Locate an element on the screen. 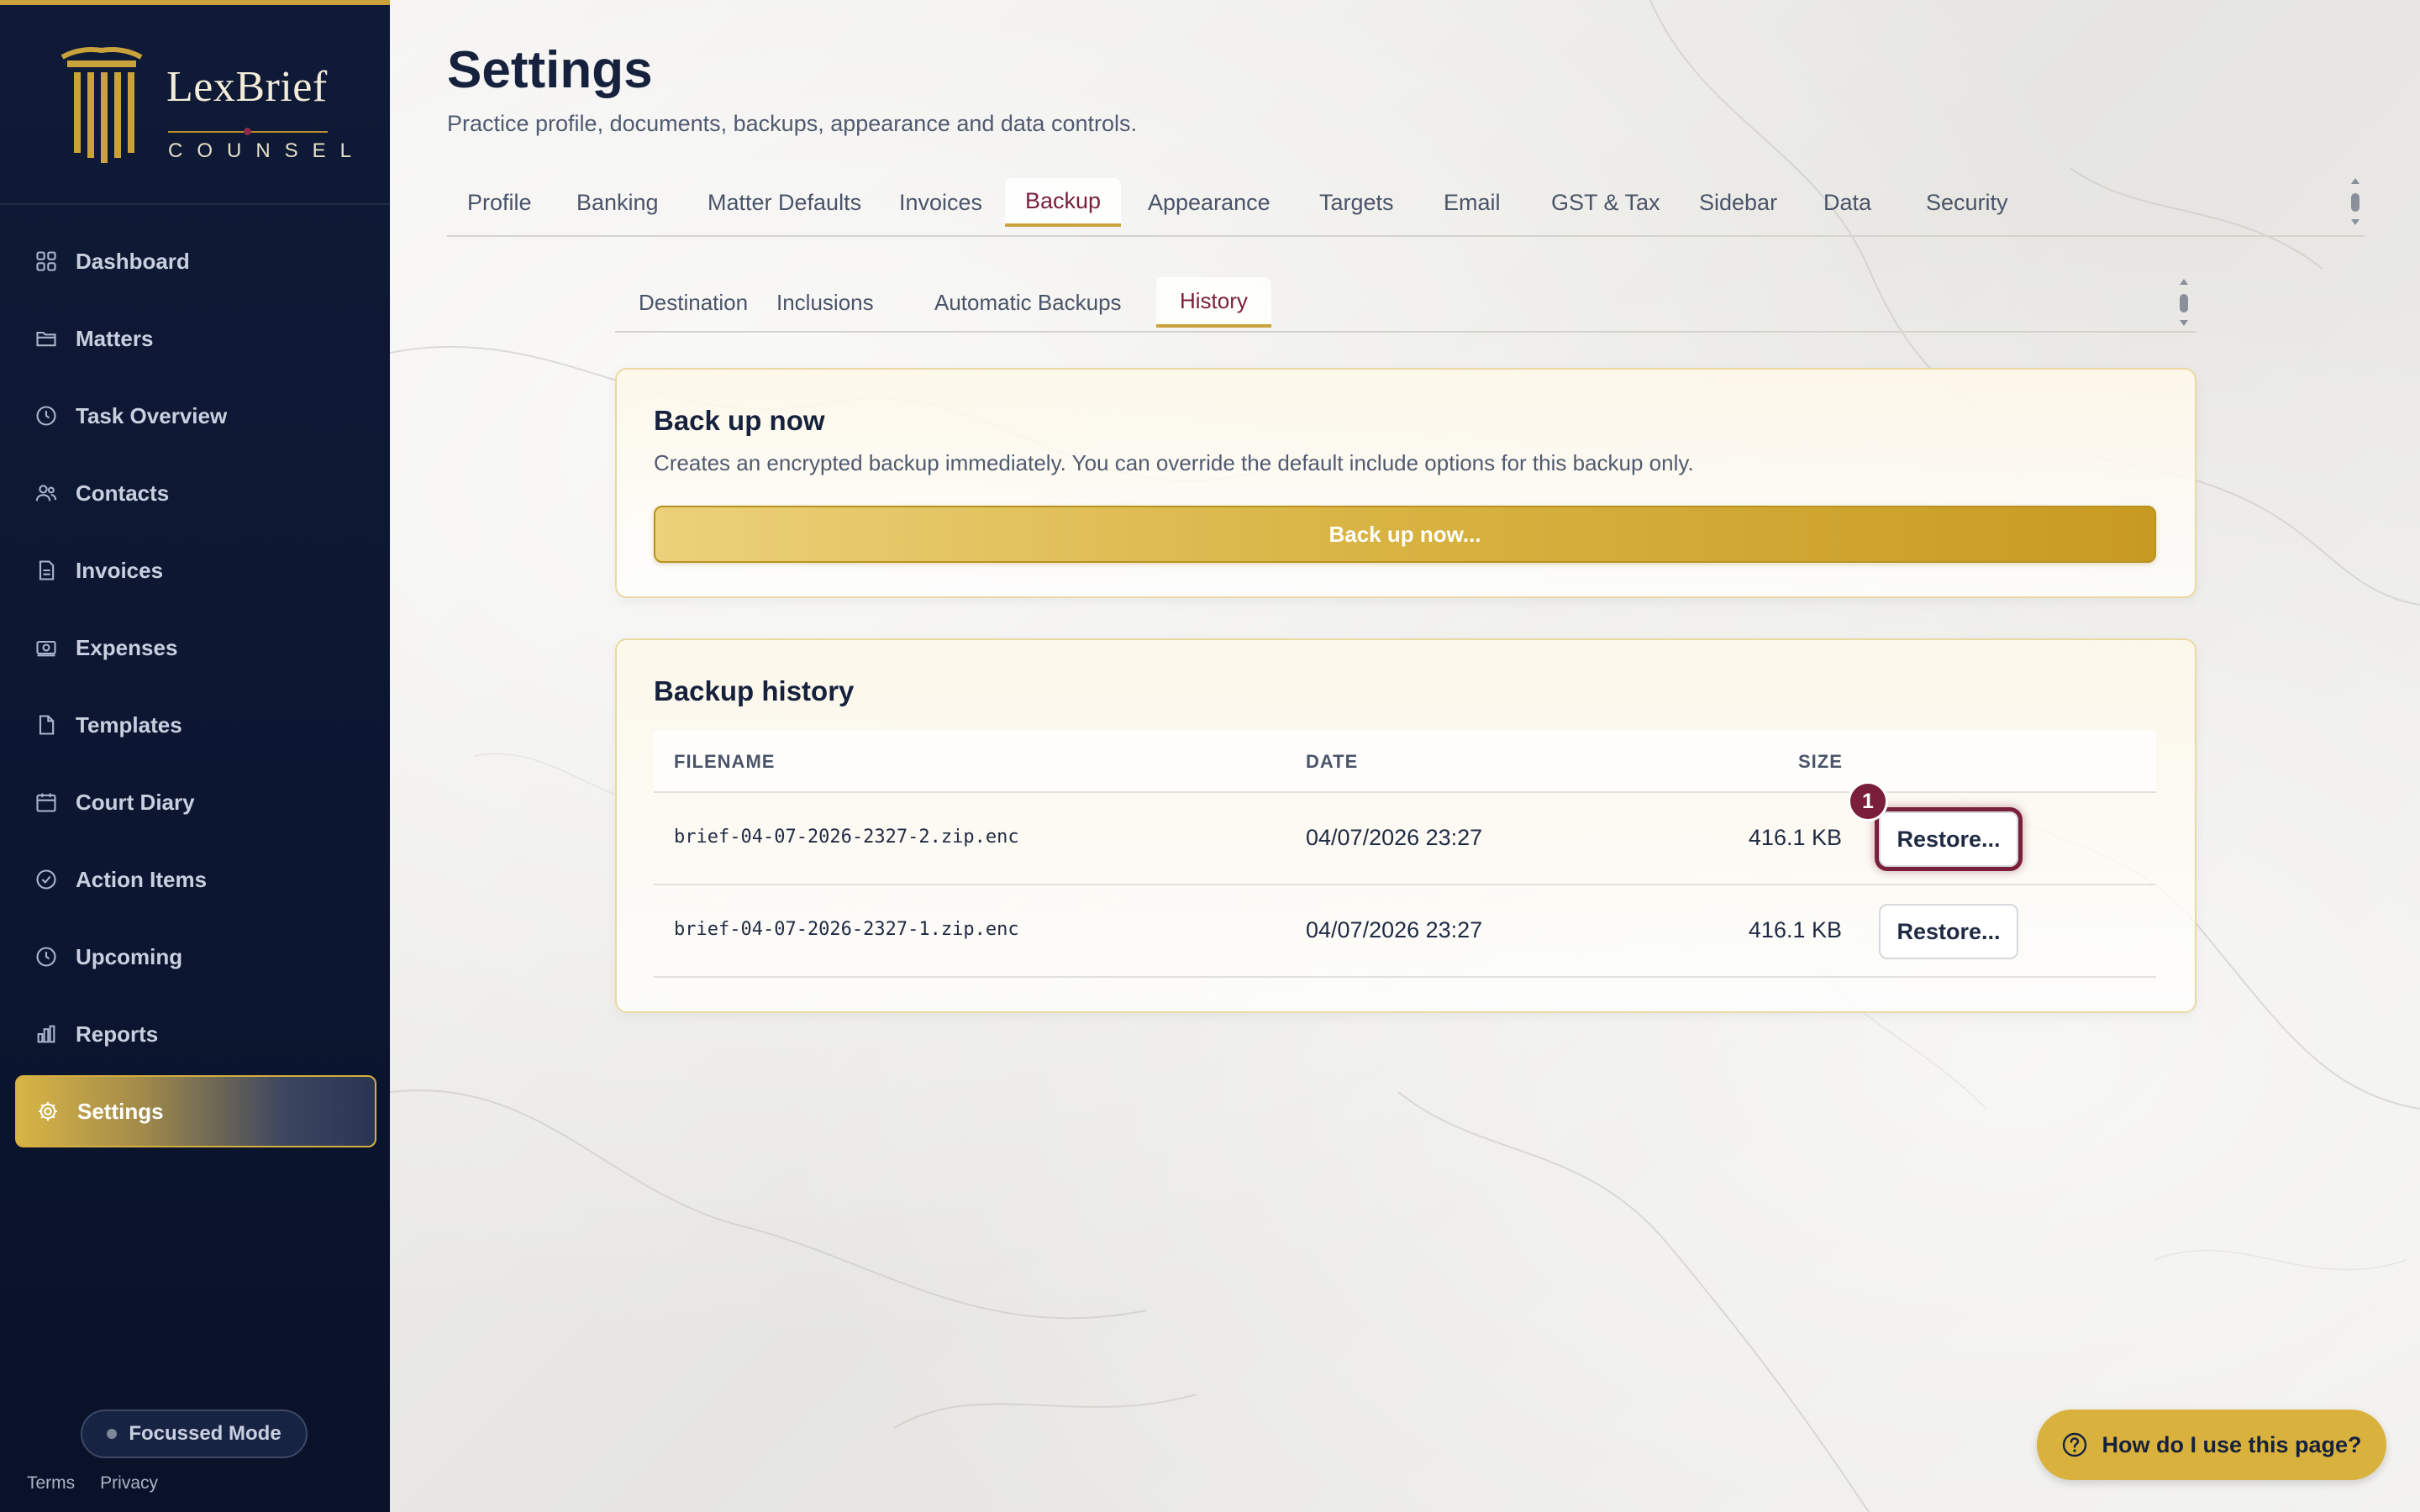  status-dot is located at coordinates (113, 1434).